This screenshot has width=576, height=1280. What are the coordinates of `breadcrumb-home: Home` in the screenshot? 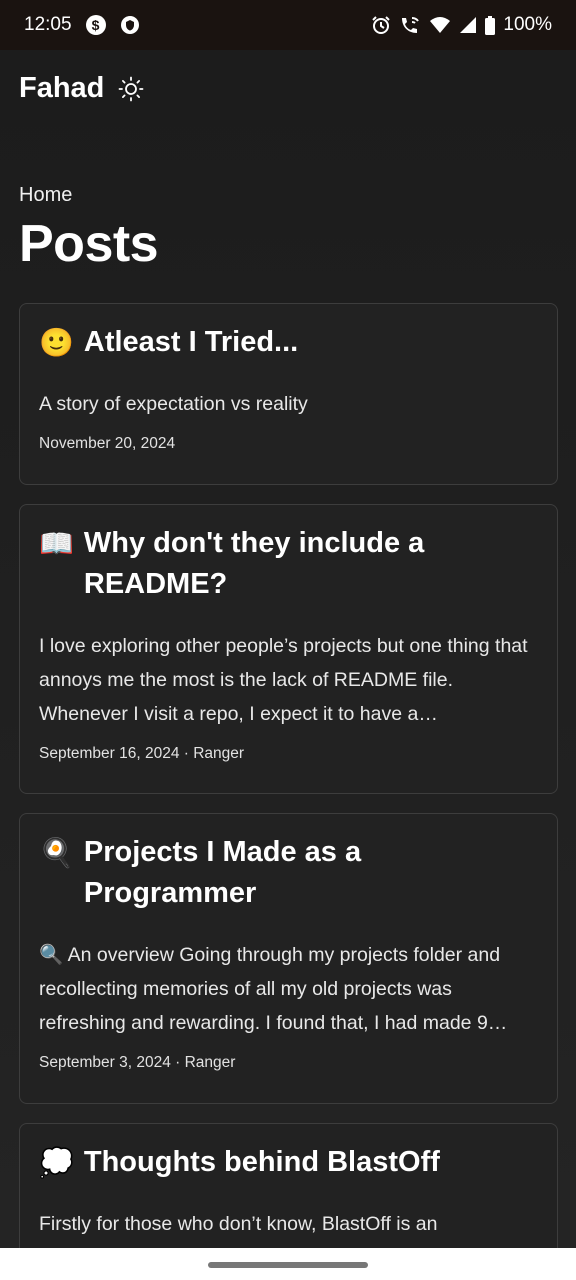 It's located at (45, 195).